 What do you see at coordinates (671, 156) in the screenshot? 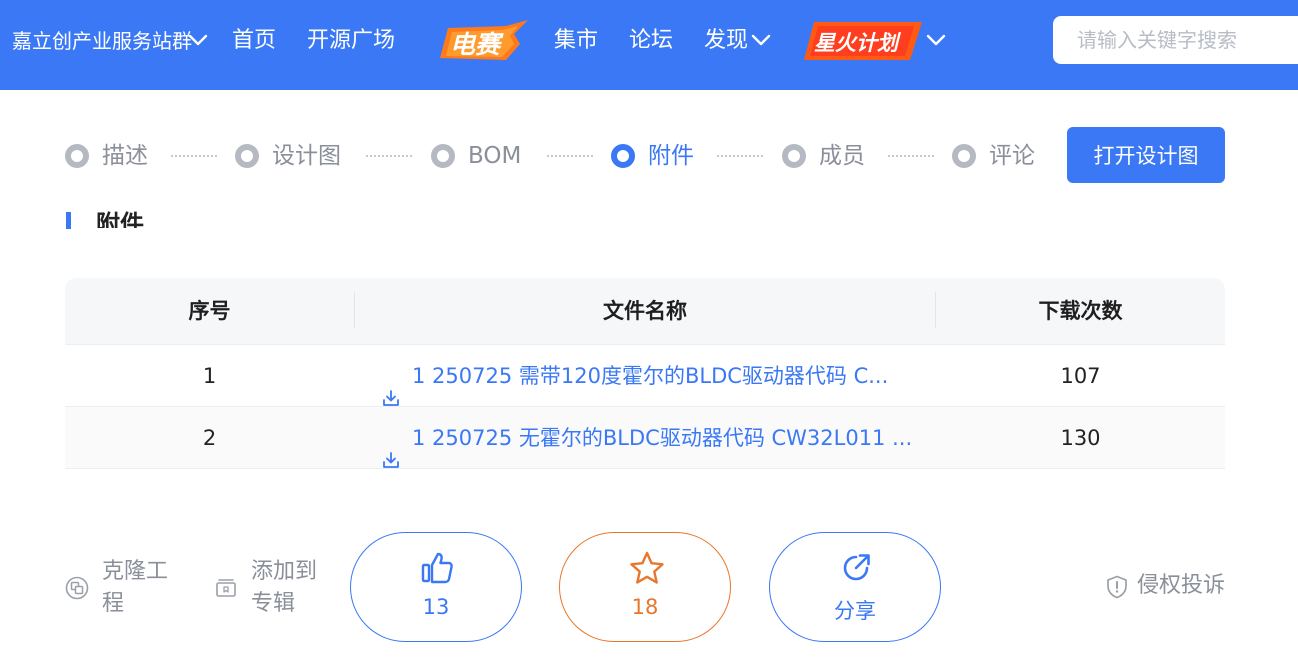
I see `step-label: 附件` at bounding box center [671, 156].